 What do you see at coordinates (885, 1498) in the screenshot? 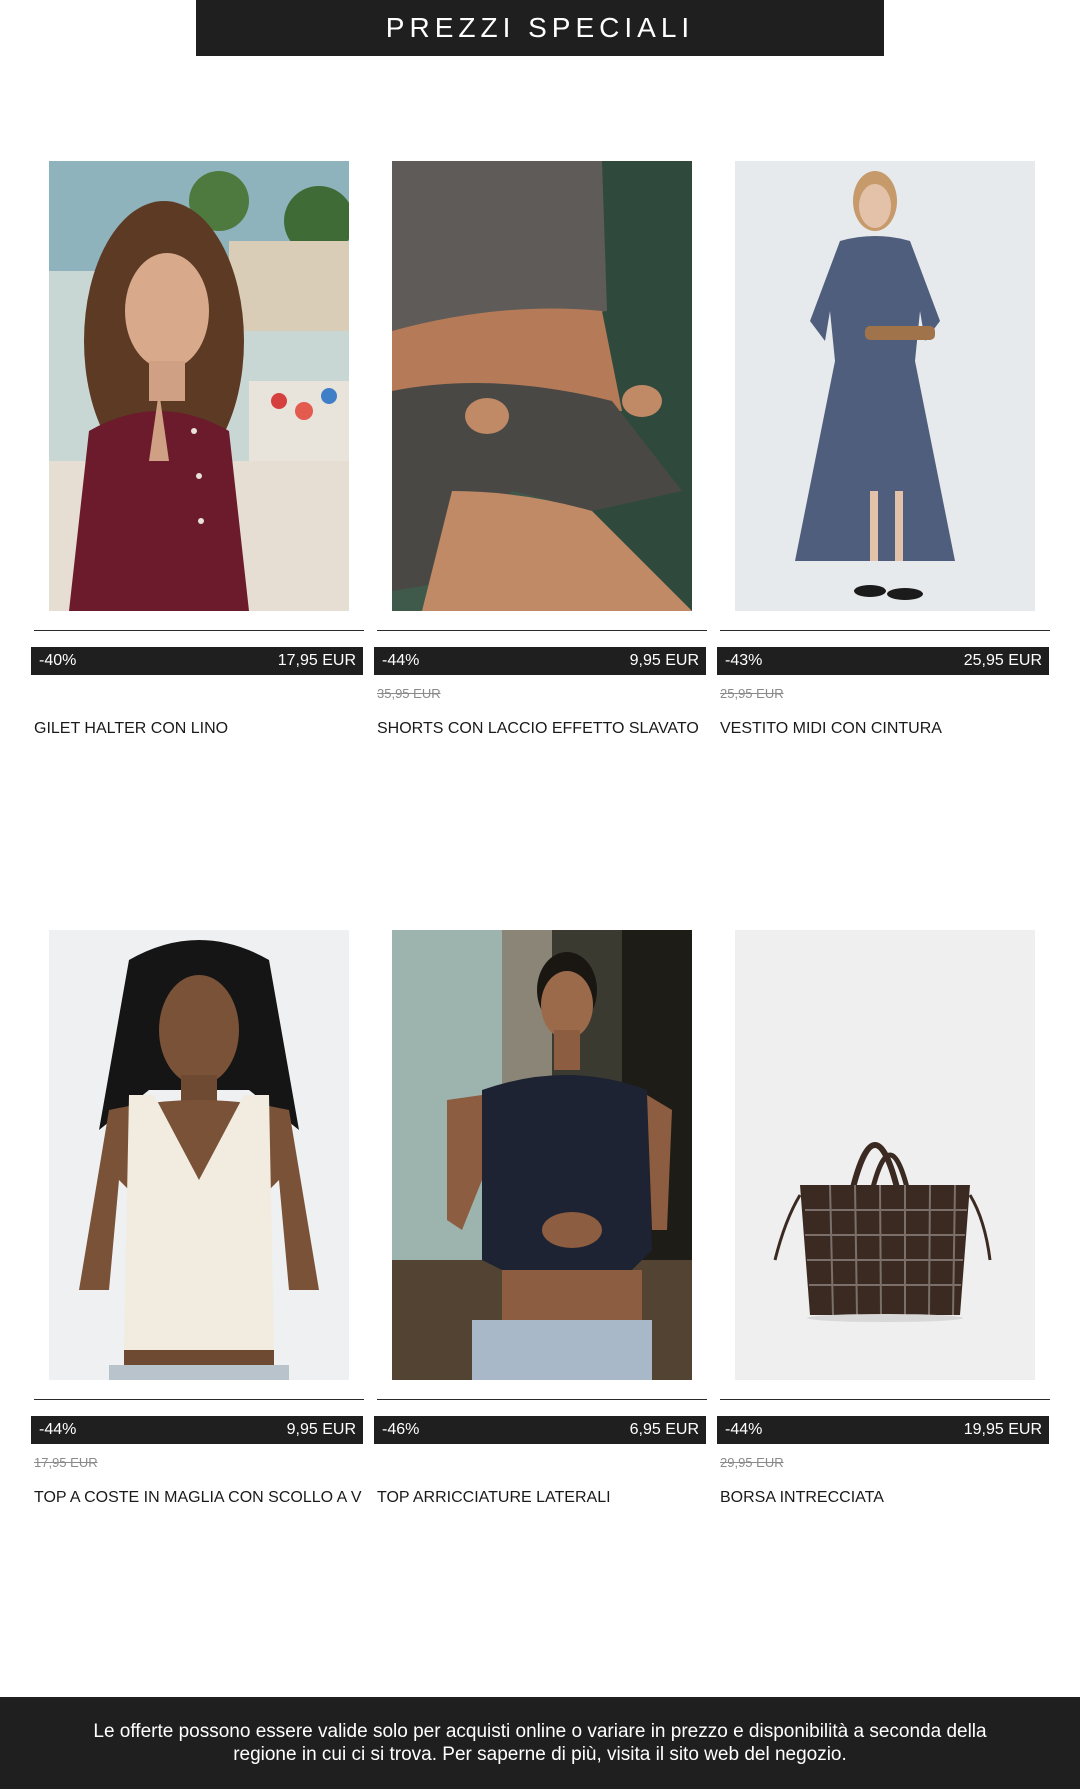
I see `product-name: BORSA INTRECCIATA` at bounding box center [885, 1498].